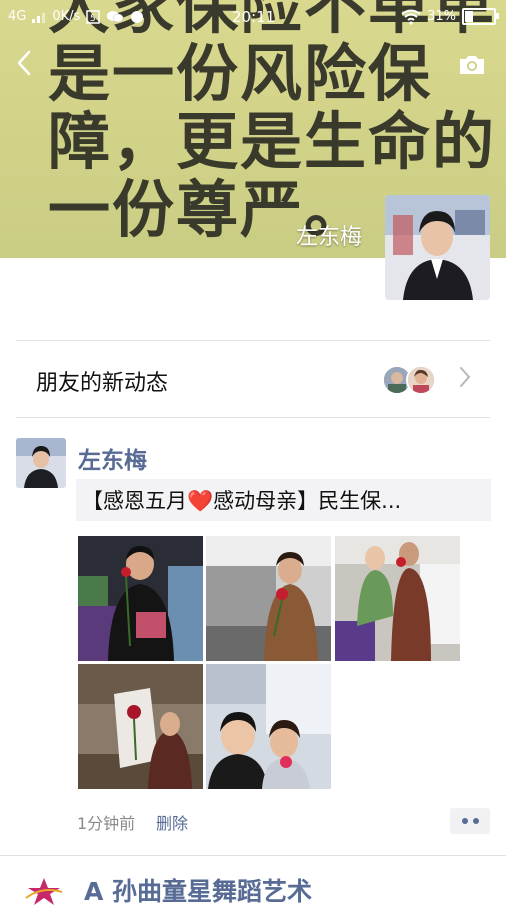  What do you see at coordinates (329, 237) in the screenshot?
I see `cover-profile-name: 左东梅` at bounding box center [329, 237].